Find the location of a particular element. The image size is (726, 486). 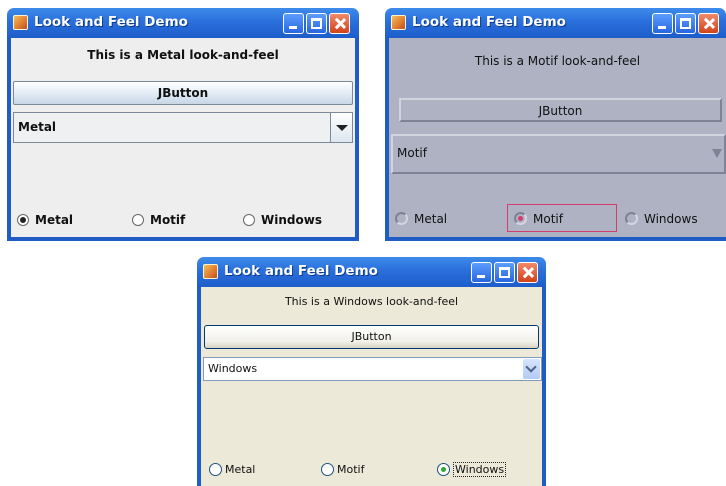

combo-value: Metal is located at coordinates (37, 127).